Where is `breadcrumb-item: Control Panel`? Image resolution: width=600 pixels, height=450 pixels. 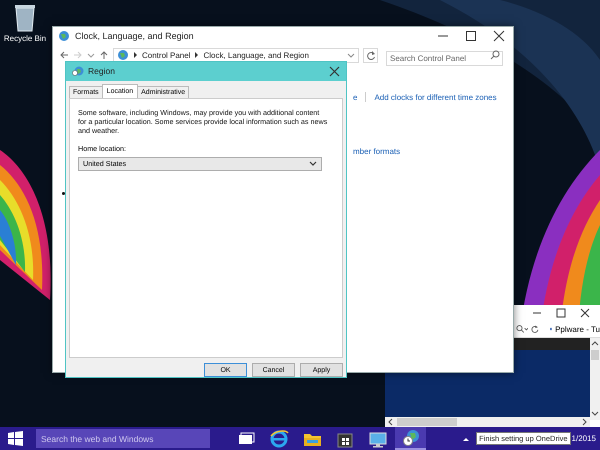 breadcrumb-item: Control Panel is located at coordinates (166, 55).